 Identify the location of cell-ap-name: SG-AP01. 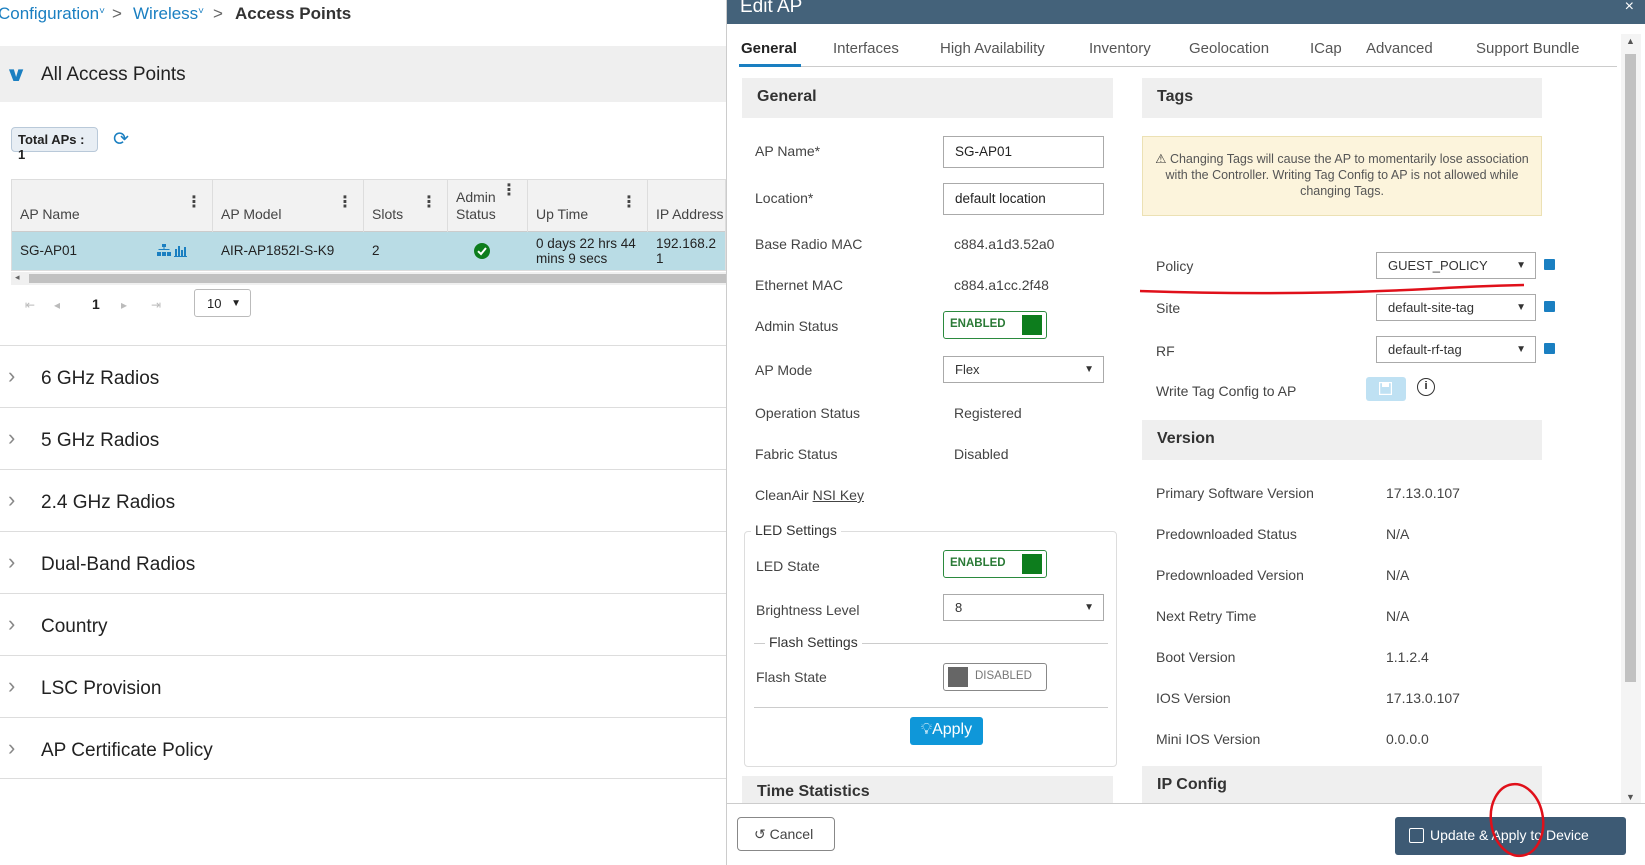
(112, 251).